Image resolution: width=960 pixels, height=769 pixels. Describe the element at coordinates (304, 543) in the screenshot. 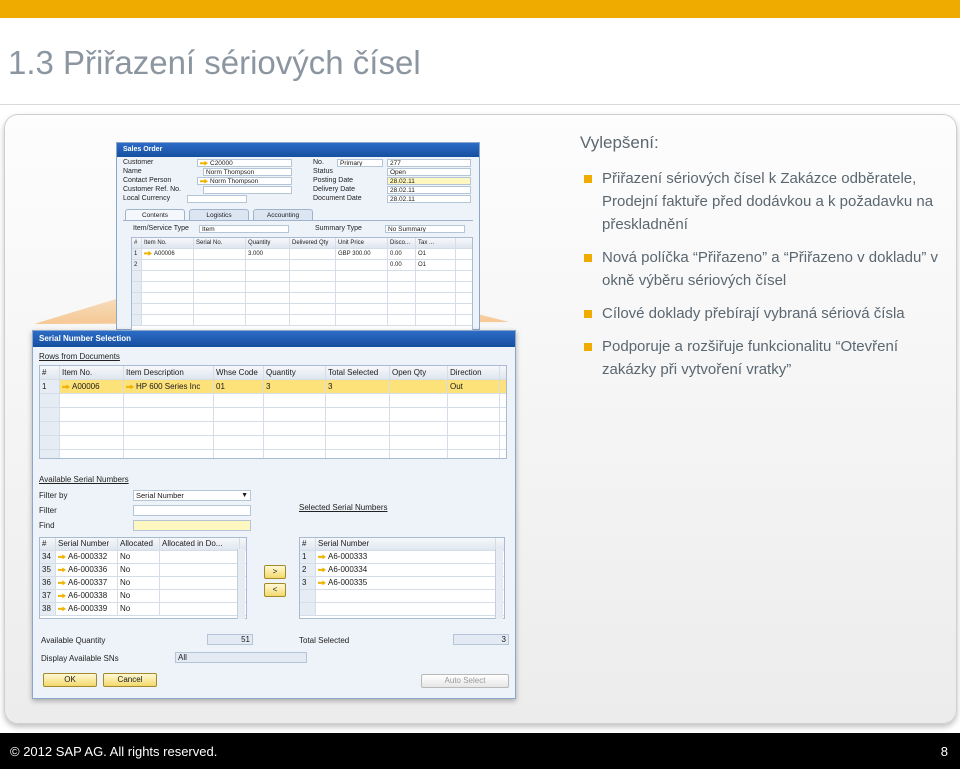

I see `cell-text: #` at that location.